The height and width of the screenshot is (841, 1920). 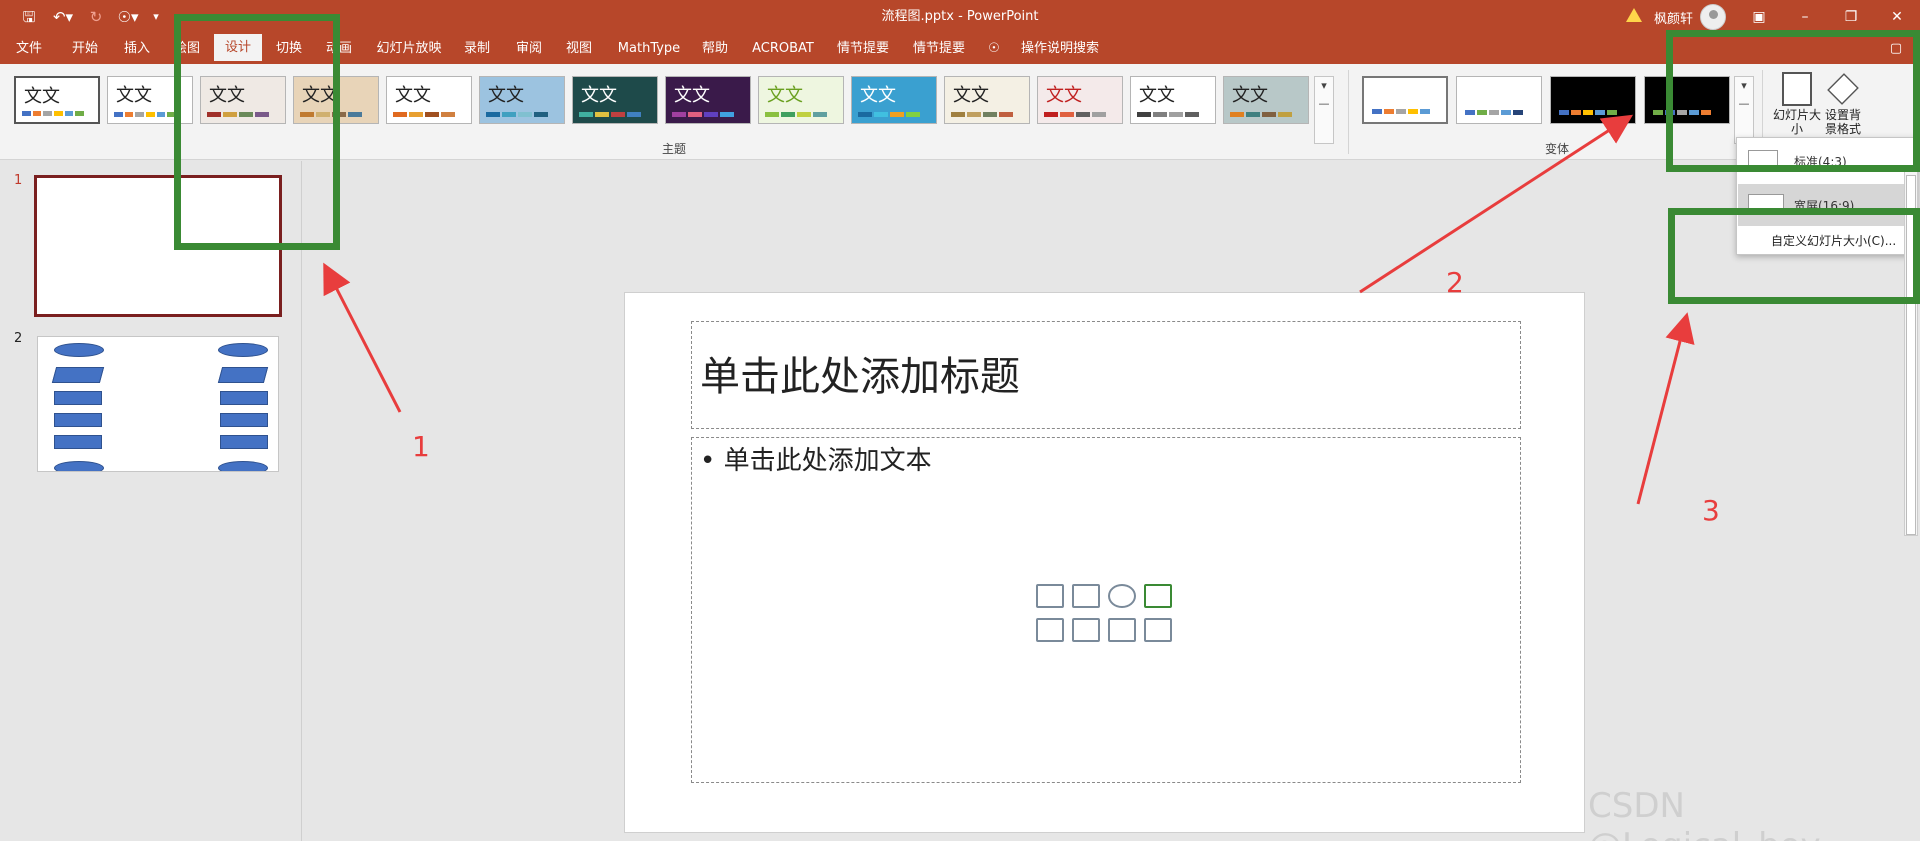 I want to click on theme-5: 文文, so click(x=429, y=100).